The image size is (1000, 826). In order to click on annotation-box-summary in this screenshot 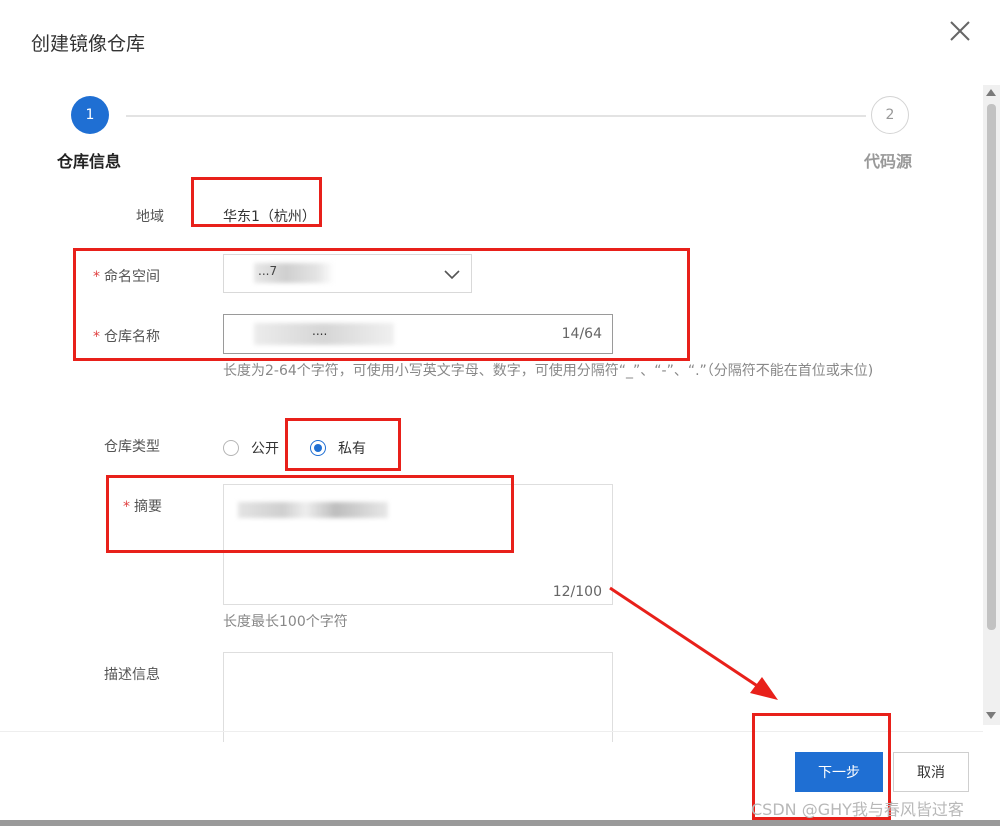, I will do `click(310, 514)`.